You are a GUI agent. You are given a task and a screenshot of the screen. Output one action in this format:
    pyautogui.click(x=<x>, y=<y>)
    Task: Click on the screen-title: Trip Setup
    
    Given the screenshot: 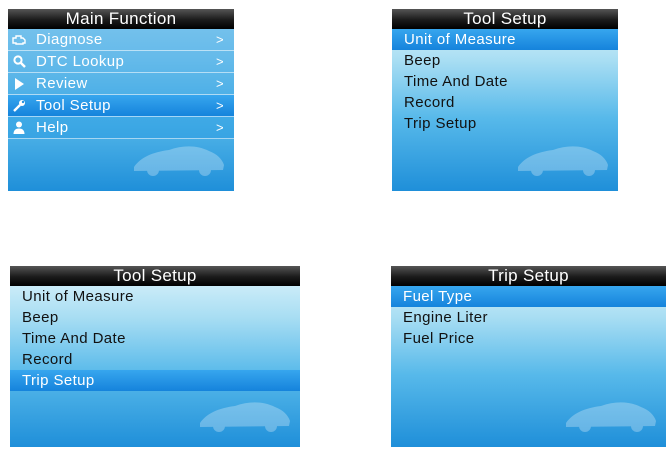 What is the action you would take?
    pyautogui.click(x=528, y=276)
    